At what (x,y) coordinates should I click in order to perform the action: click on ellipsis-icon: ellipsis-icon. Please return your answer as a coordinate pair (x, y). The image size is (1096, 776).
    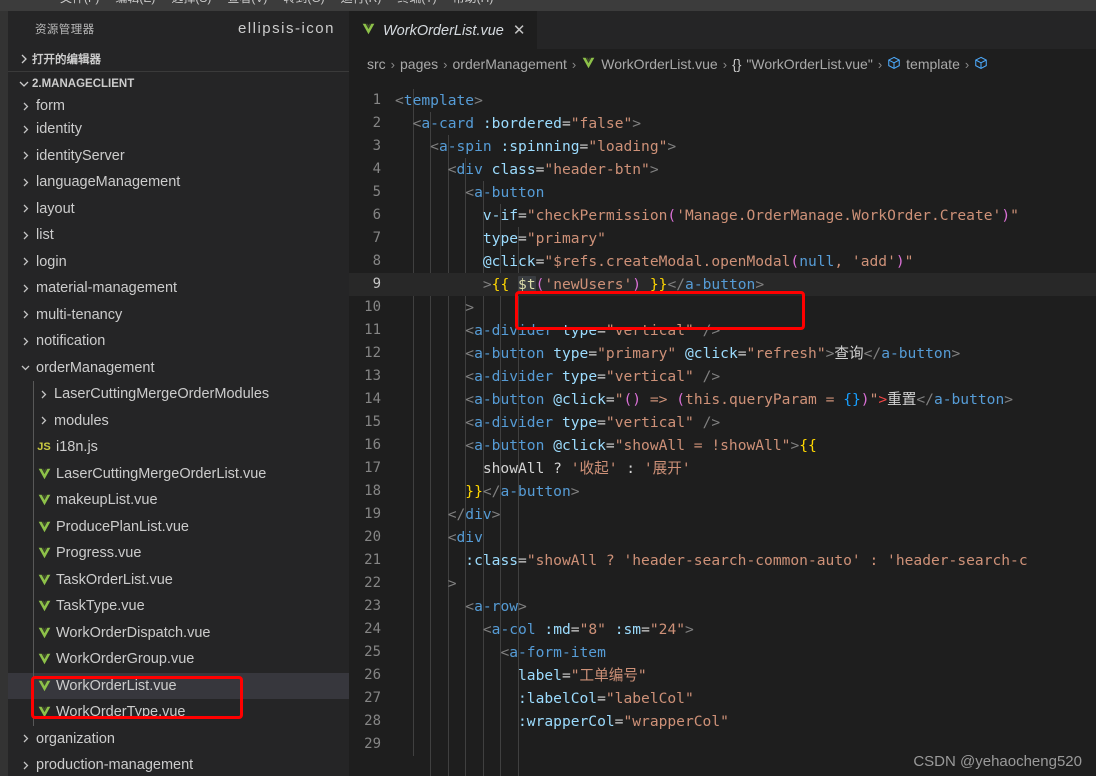
    Looking at the image, I should click on (286, 28).